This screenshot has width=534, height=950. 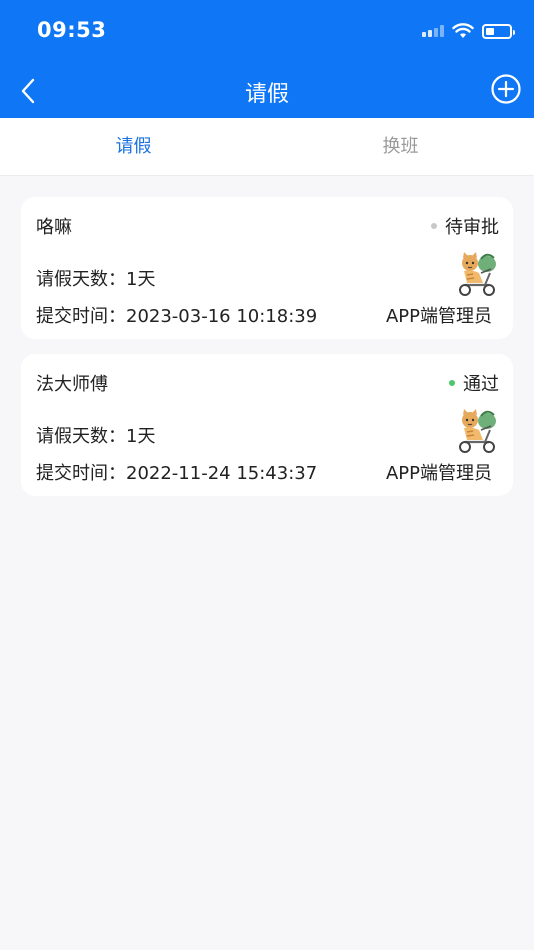 What do you see at coordinates (463, 30) in the screenshot?
I see `wifi-icon` at bounding box center [463, 30].